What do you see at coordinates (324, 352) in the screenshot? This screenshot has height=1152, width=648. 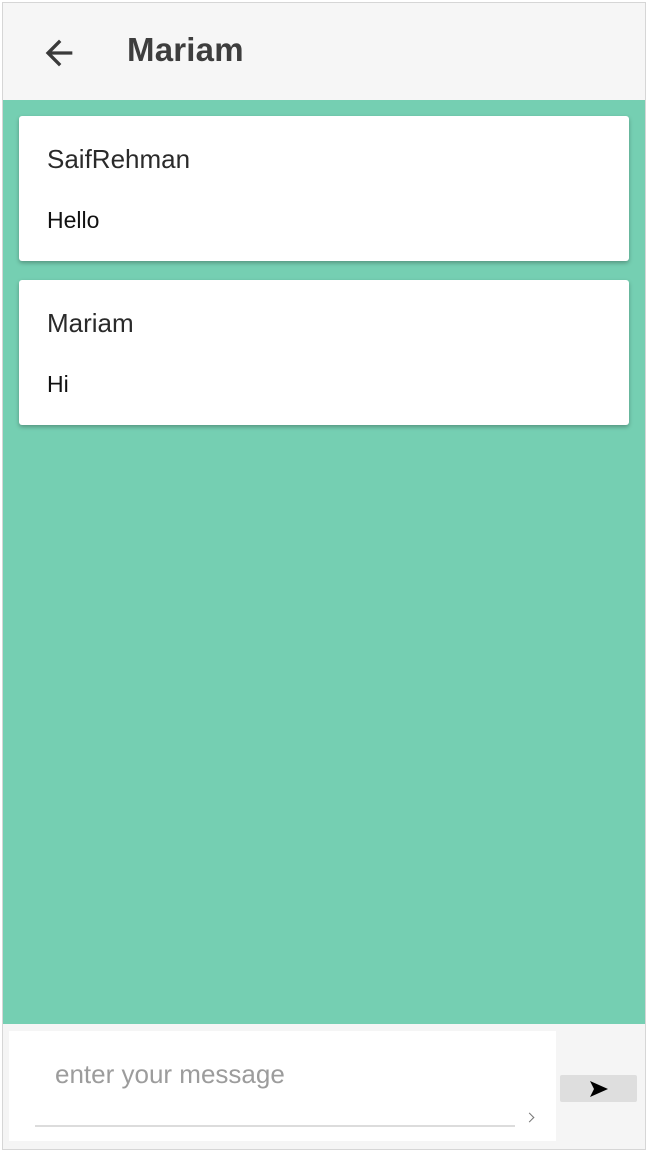 I see `message-card: Mariam Hi` at bounding box center [324, 352].